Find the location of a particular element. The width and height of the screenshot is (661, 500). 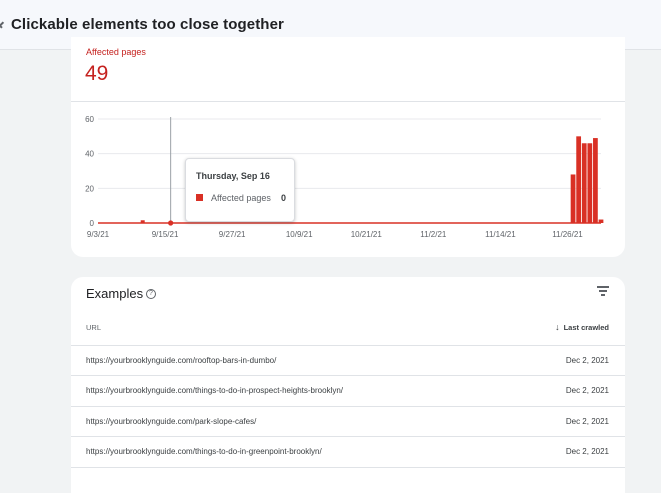

tooltip-value: 0 is located at coordinates (284, 198).